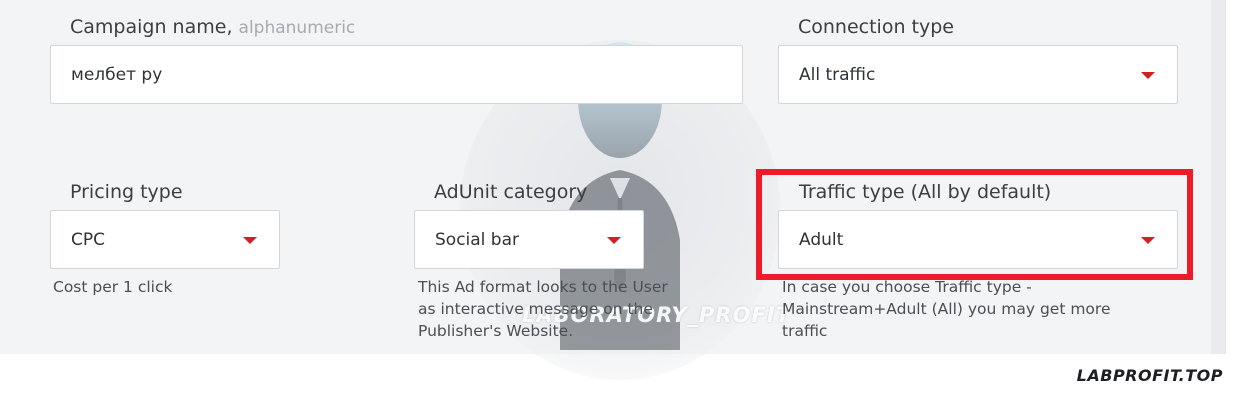  Describe the element at coordinates (876, 27) in the screenshot. I see `connection-type-label: Connection type` at that location.